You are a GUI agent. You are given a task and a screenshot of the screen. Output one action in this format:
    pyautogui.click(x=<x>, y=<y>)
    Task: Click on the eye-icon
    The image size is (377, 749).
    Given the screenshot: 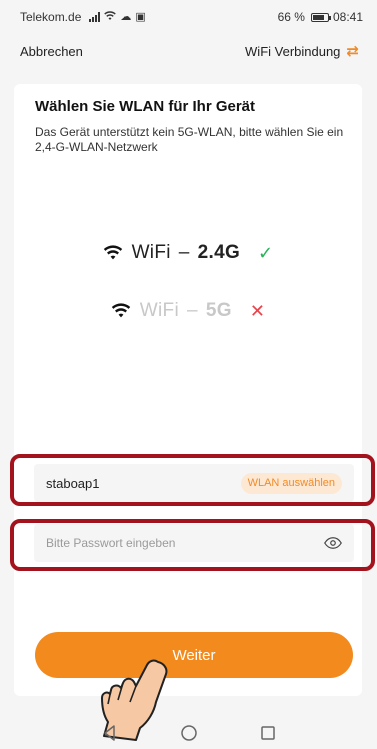 What is the action you would take?
    pyautogui.click(x=333, y=543)
    